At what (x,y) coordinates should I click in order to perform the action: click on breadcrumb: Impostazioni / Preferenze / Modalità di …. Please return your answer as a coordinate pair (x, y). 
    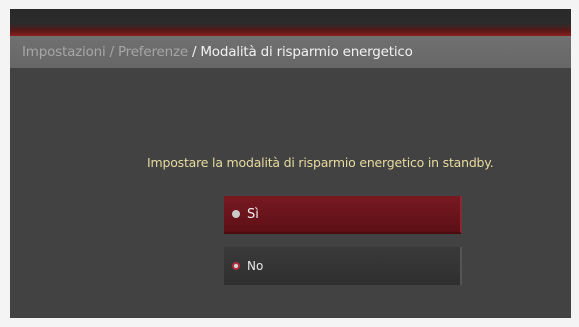
    Looking at the image, I should click on (290, 52).